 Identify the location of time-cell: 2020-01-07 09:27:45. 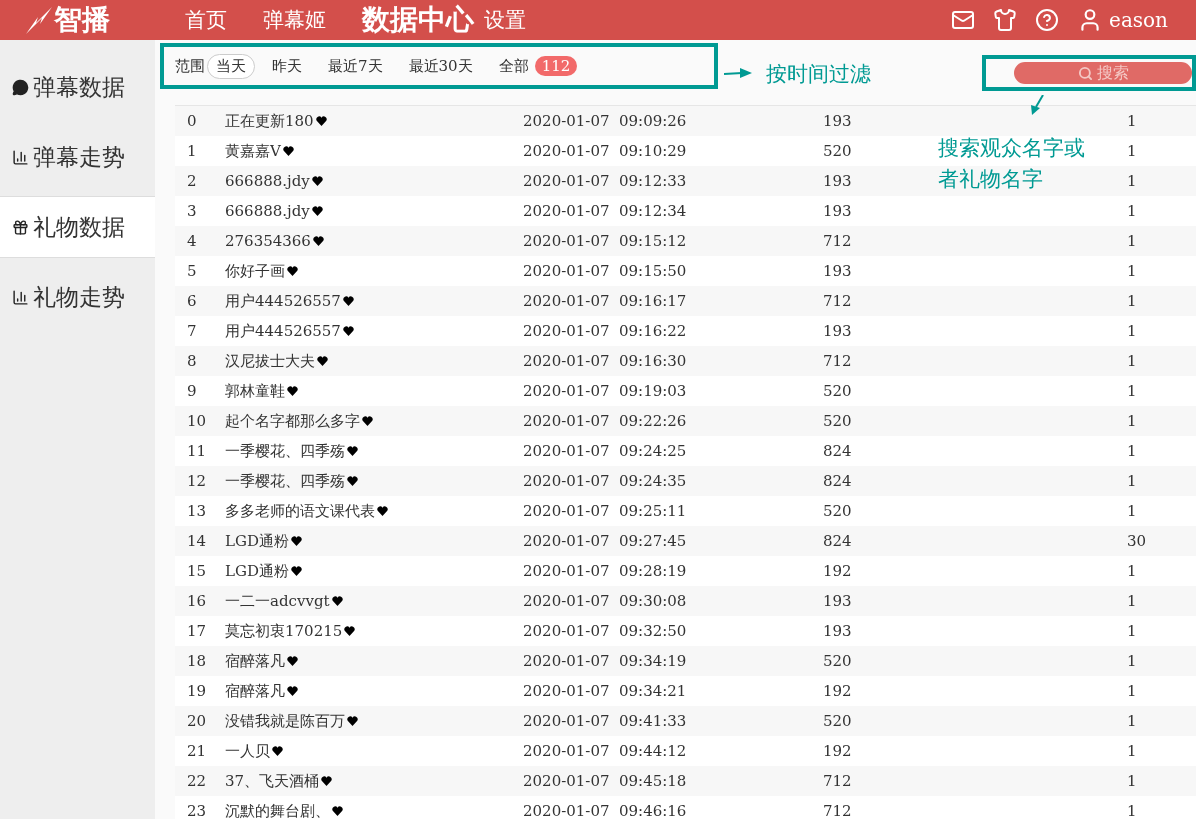
(605, 541).